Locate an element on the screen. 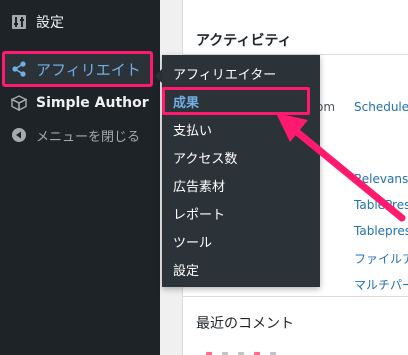 This screenshot has height=355, width=408. submenu-item-reports: レポート is located at coordinates (241, 213).